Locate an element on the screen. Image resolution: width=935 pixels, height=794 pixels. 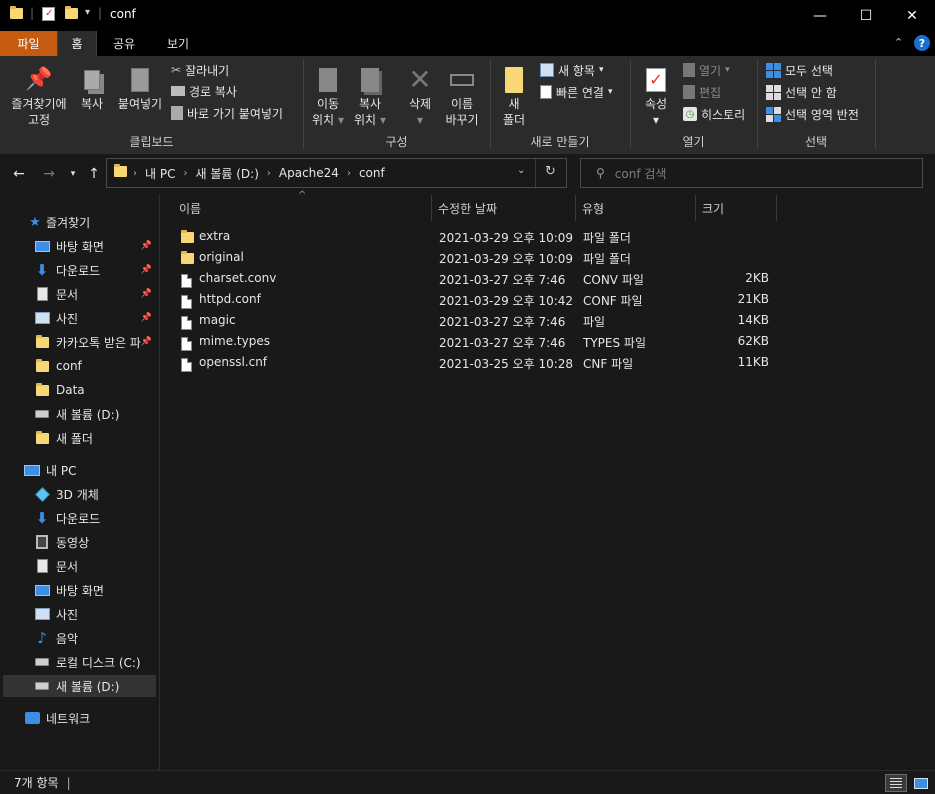
large-icons-view-button is located at coordinates (921, 783).